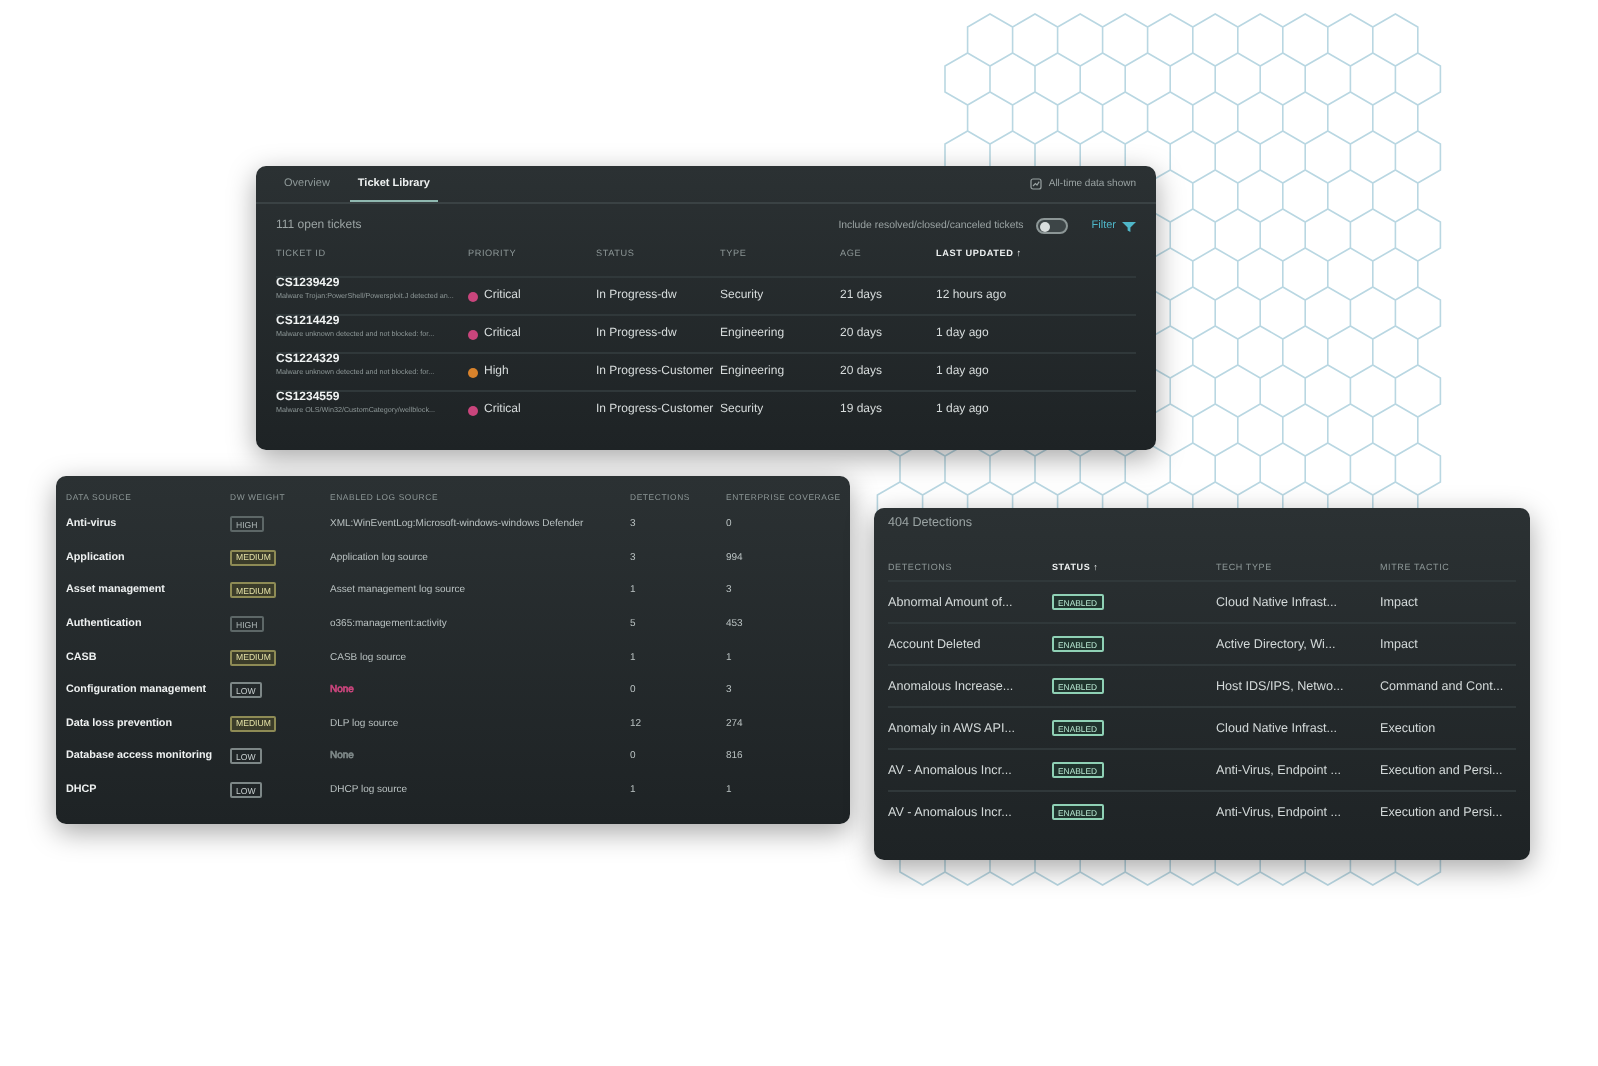 Image resolution: width=1598 pixels, height=1066 pixels. Describe the element at coordinates (1051, 226) in the screenshot. I see `include-toggle` at that location.